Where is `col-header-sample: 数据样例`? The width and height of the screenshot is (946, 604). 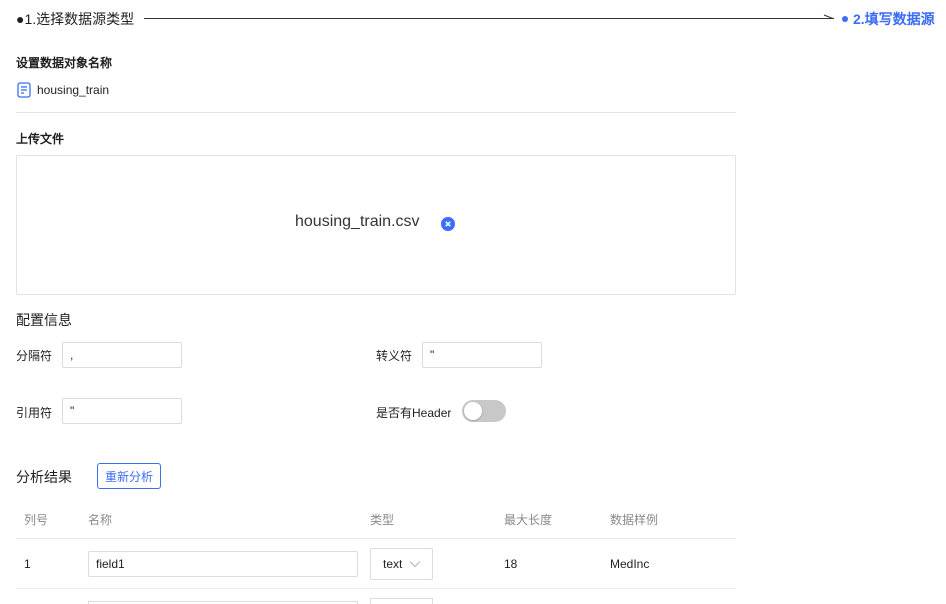
col-header-sample: 数据样例 is located at coordinates (634, 520).